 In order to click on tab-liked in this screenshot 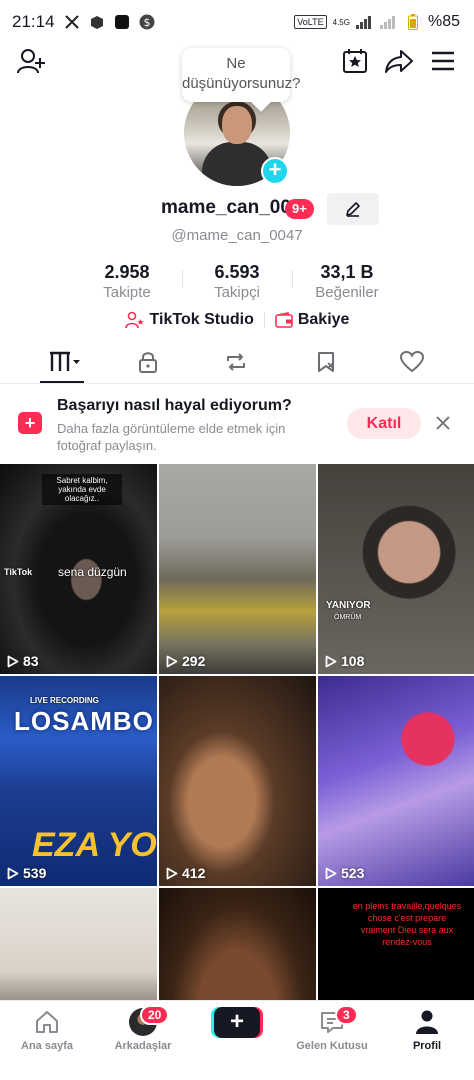, I will do `click(412, 362)`.